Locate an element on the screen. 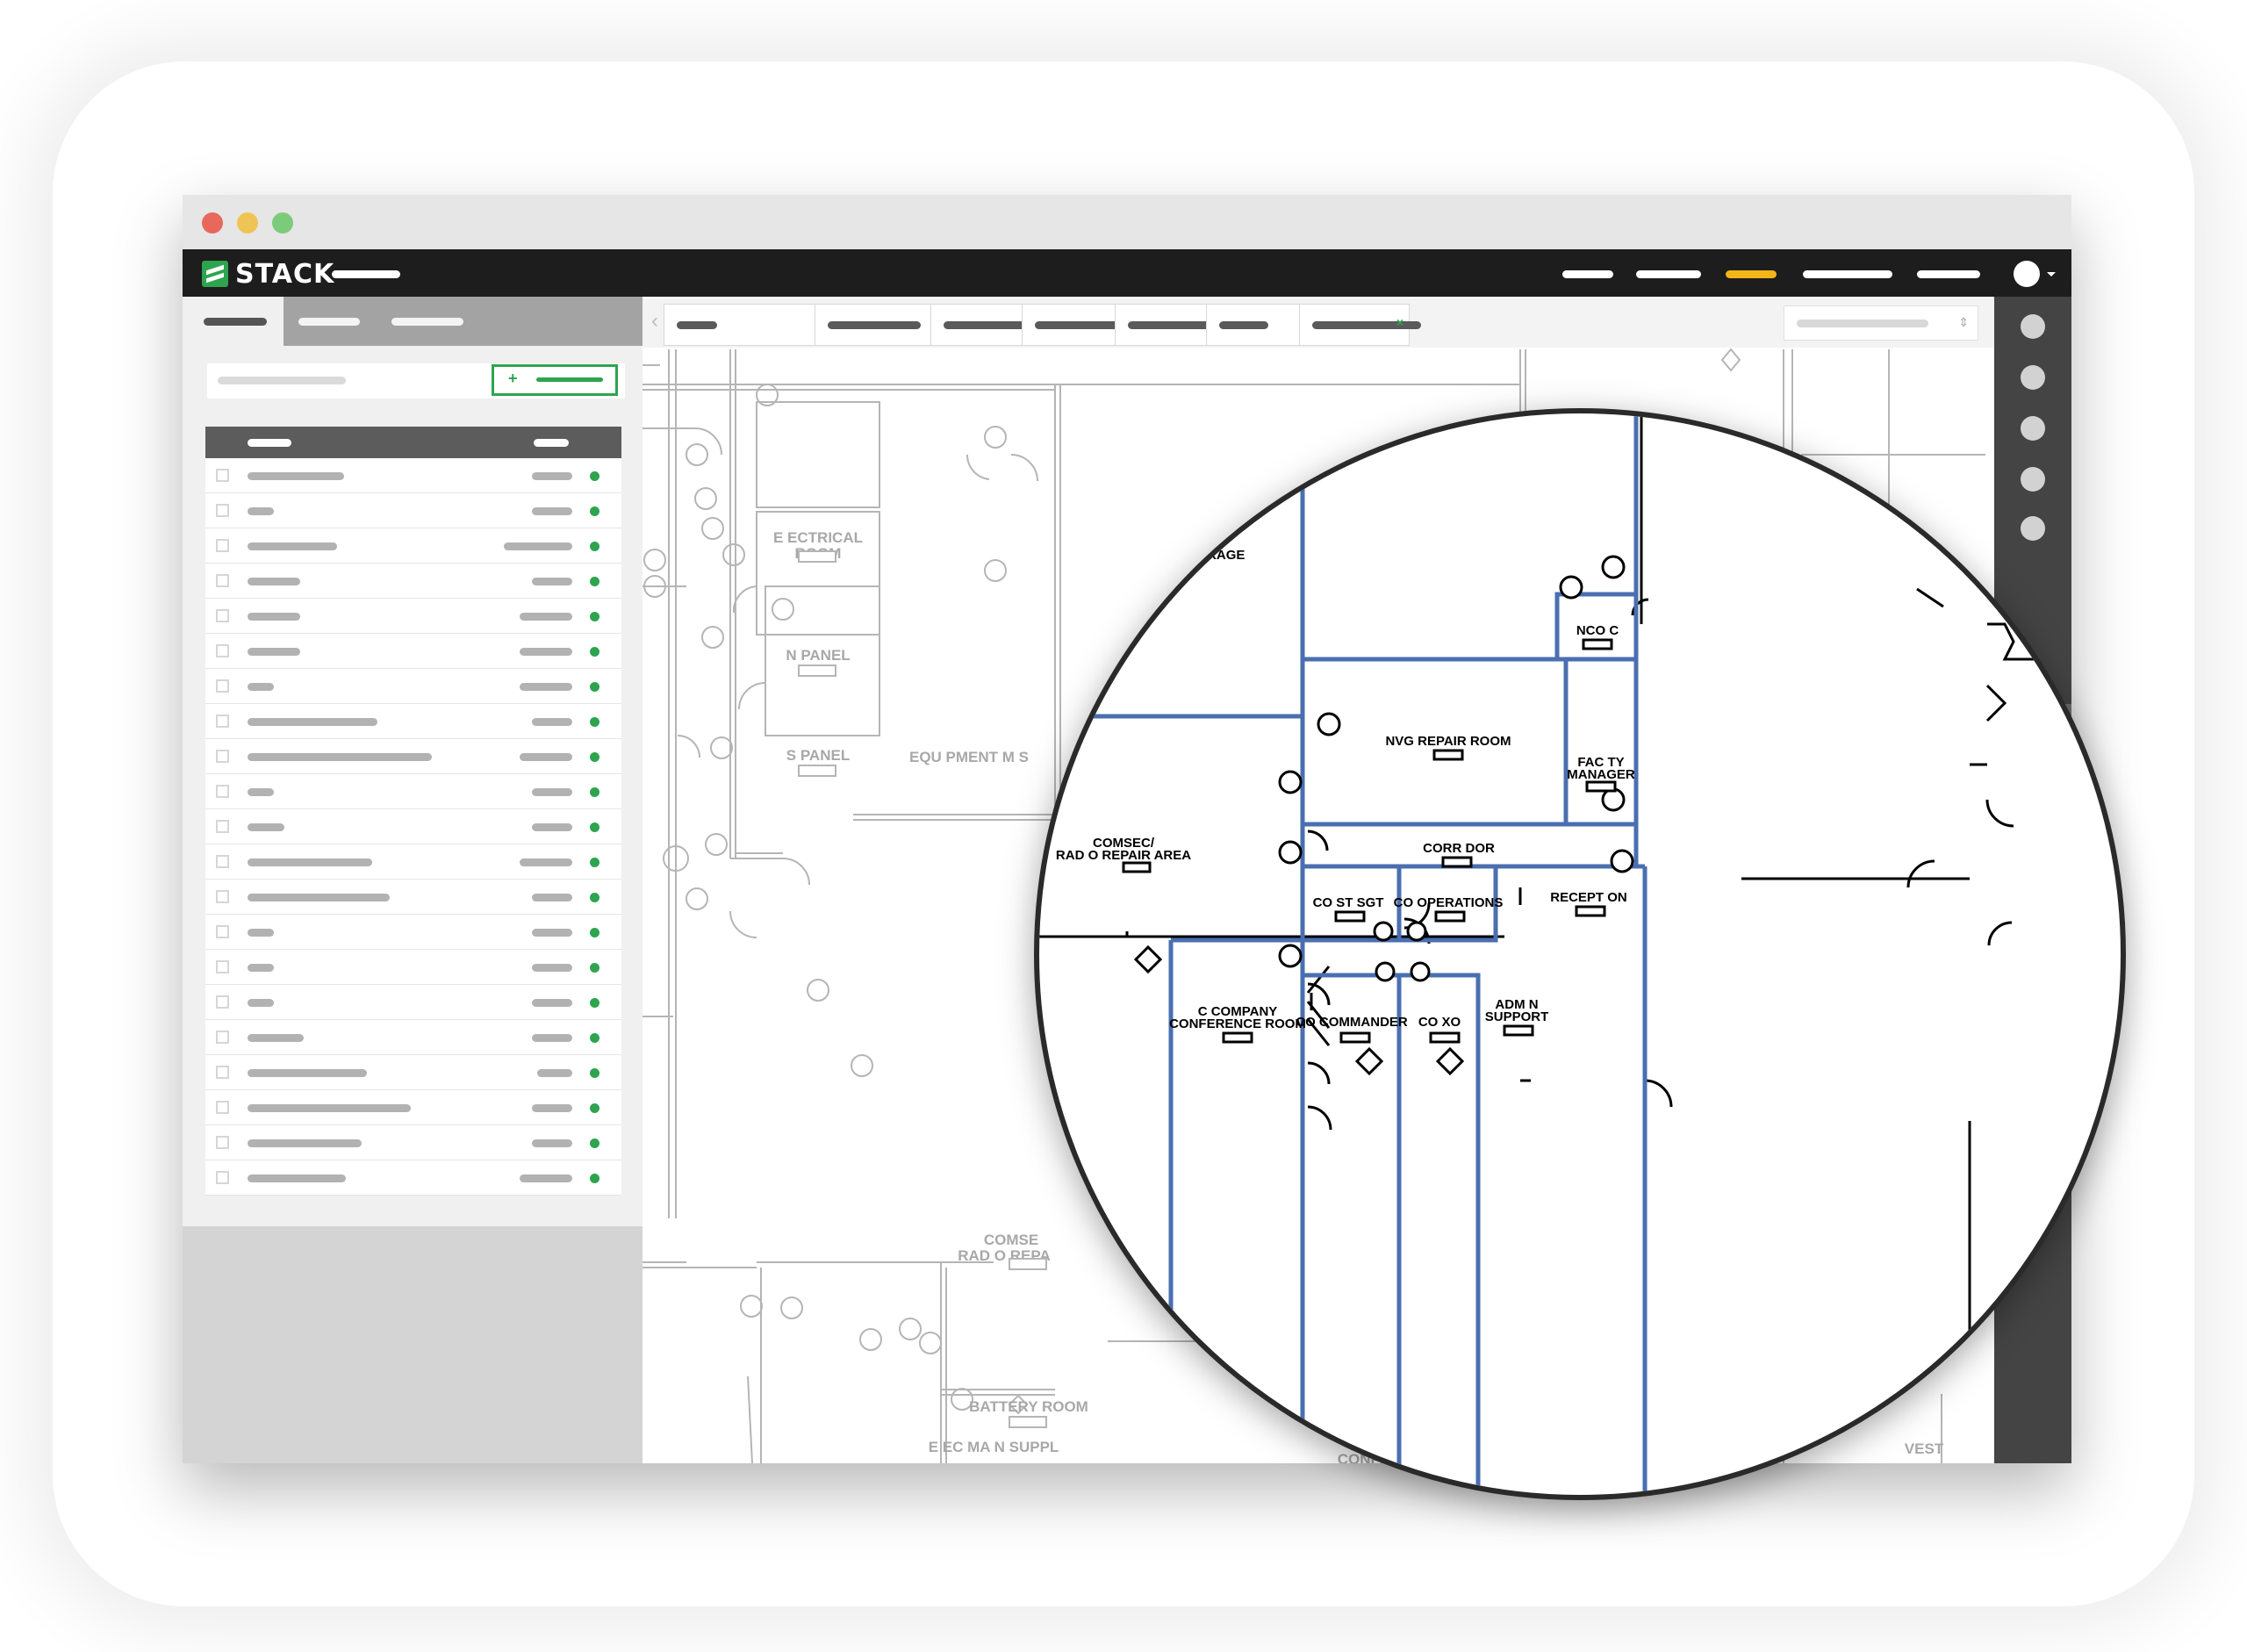 This screenshot has height=1652, width=2247. column-header-name is located at coordinates (269, 443).